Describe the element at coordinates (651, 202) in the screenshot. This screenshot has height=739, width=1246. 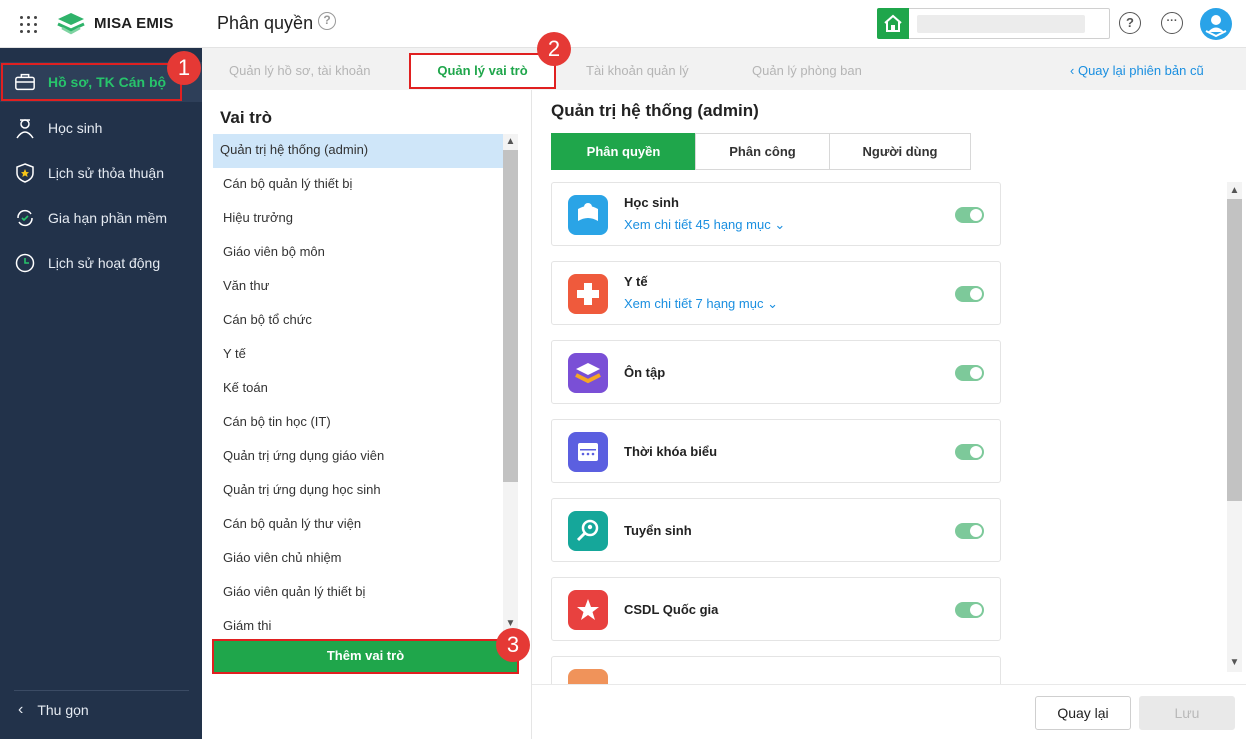
I see `module-name: Học sinh` at that location.